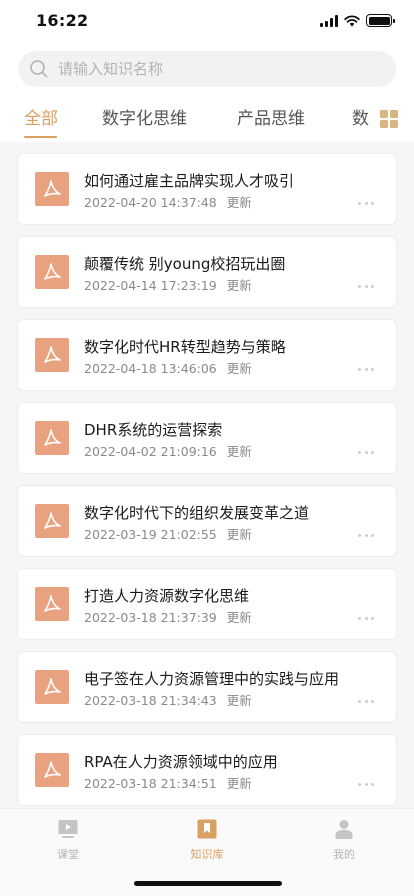 This screenshot has height=896, width=414. Describe the element at coordinates (207, 829) in the screenshot. I see `bookmark-icon` at that location.